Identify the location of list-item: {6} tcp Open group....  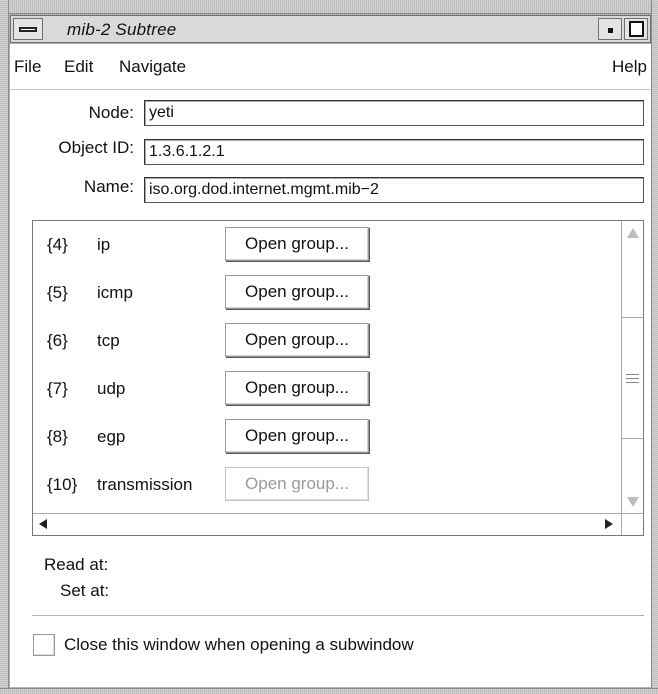
(327, 341).